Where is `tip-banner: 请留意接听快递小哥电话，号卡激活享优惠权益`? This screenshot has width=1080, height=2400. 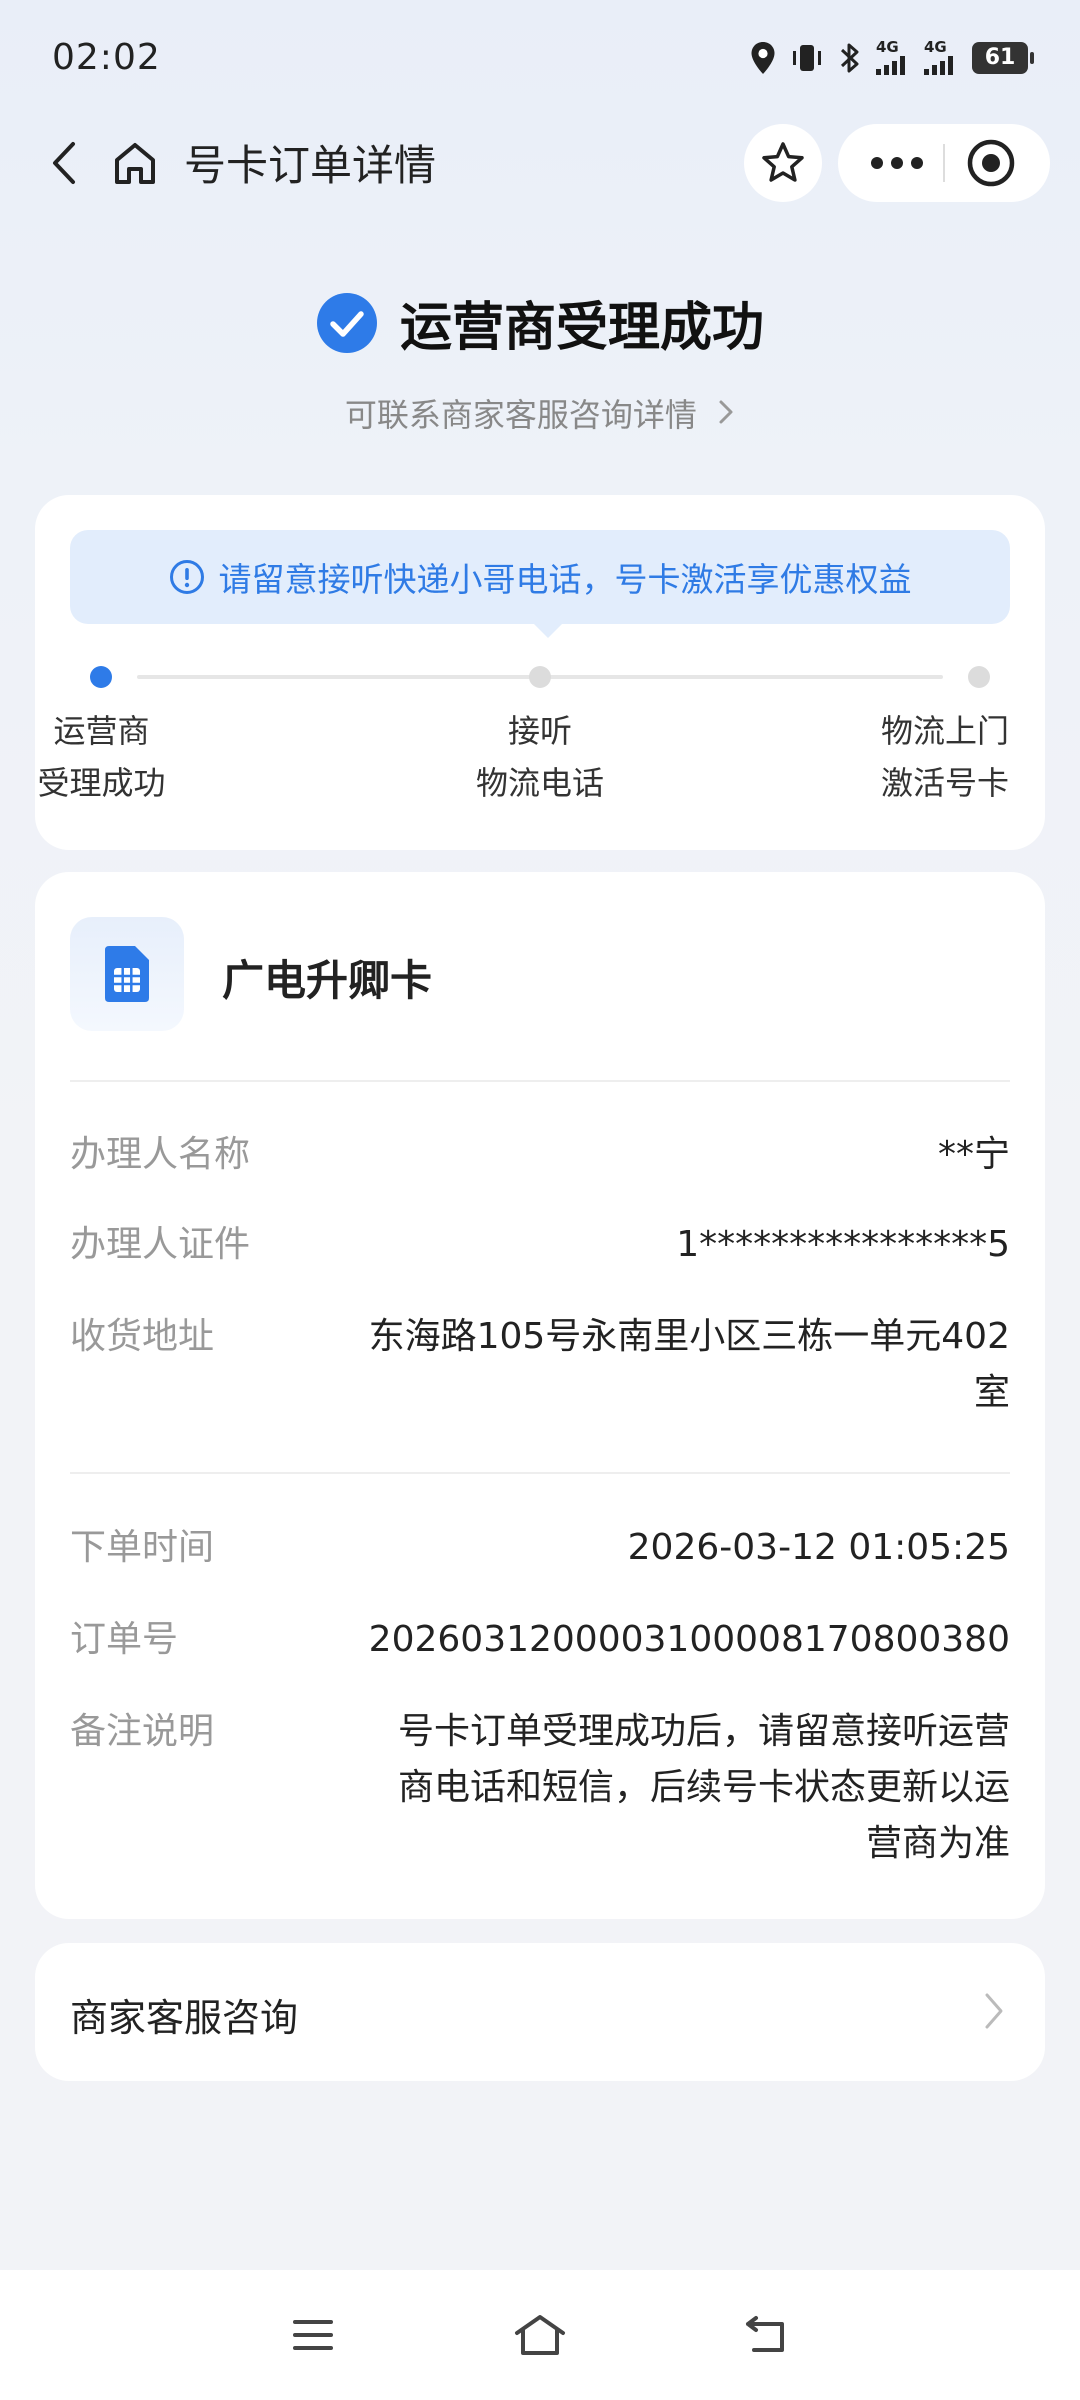
tip-banner: 请留意接听快递小哥电话，号卡激活享优惠权益 is located at coordinates (540, 584).